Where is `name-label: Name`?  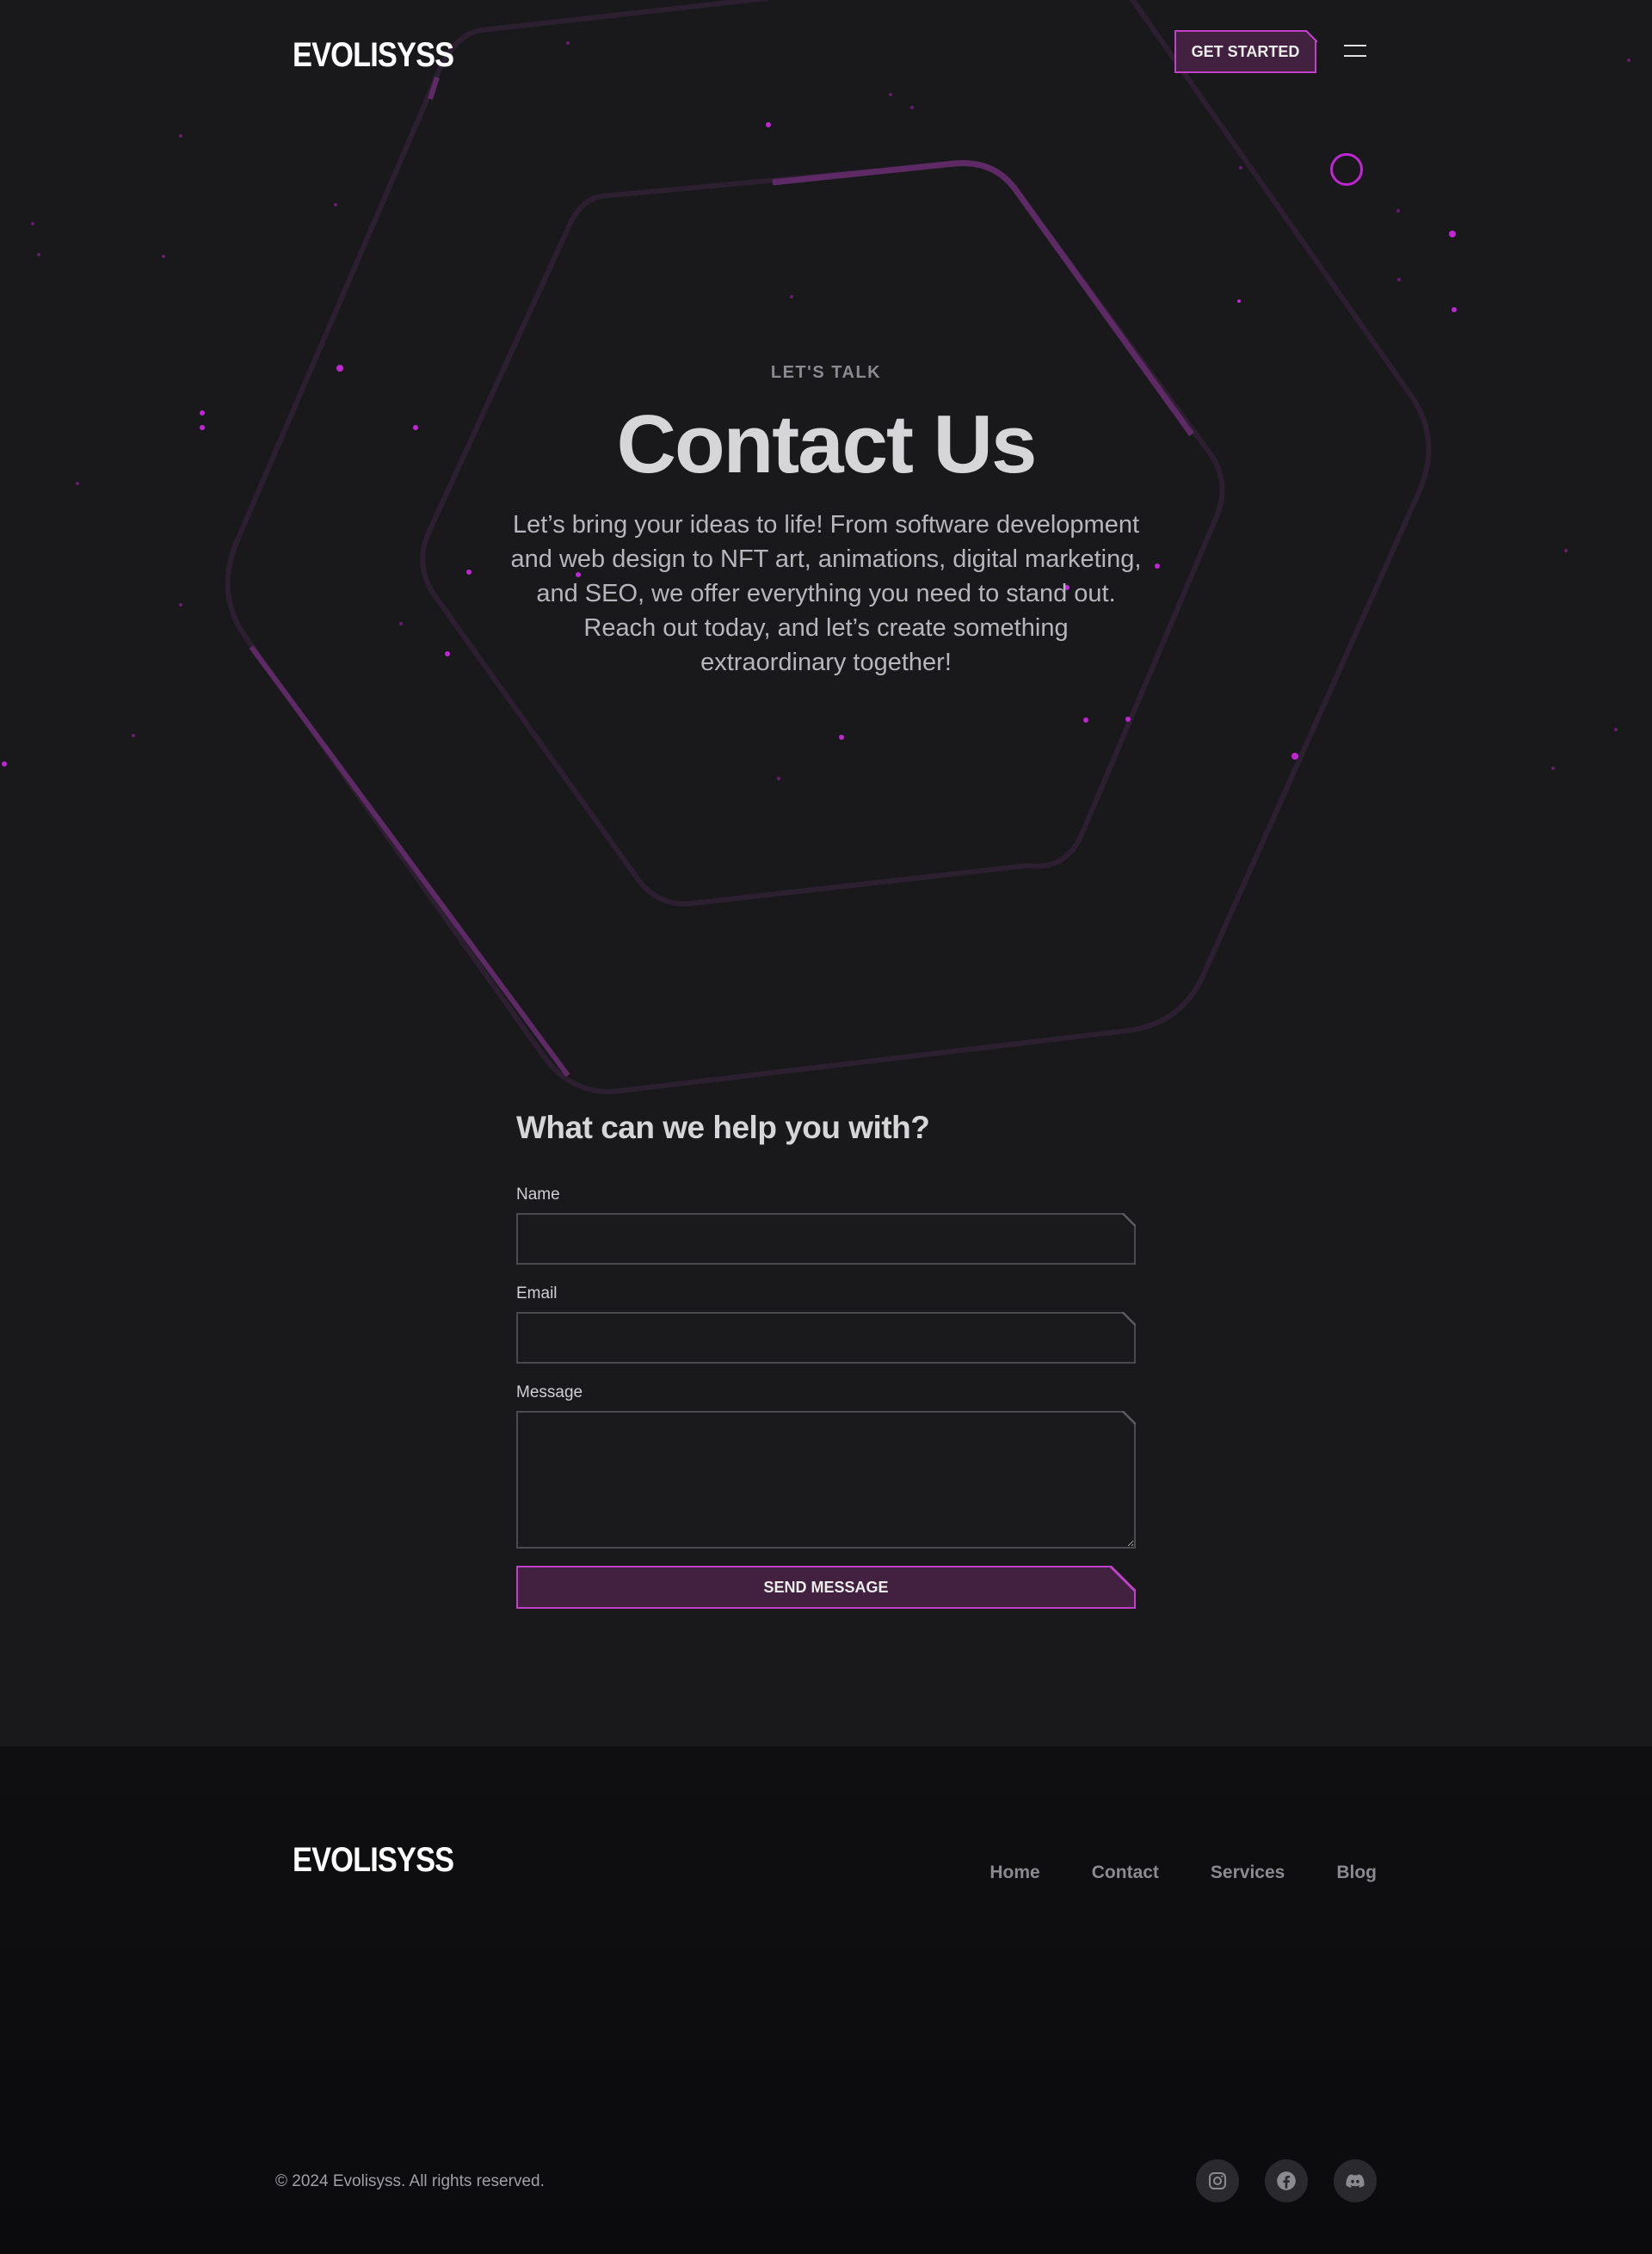 name-label: Name is located at coordinates (538, 1195).